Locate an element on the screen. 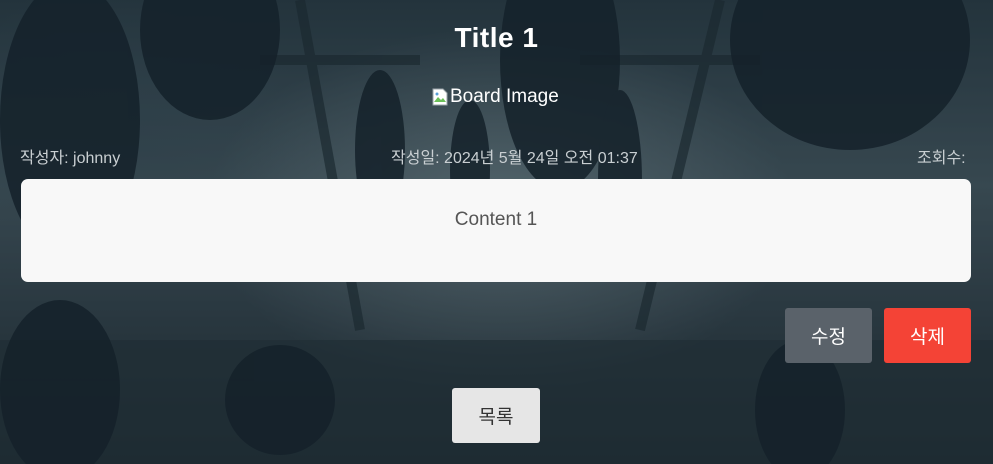  delete-button: 삭제 is located at coordinates (927, 335).